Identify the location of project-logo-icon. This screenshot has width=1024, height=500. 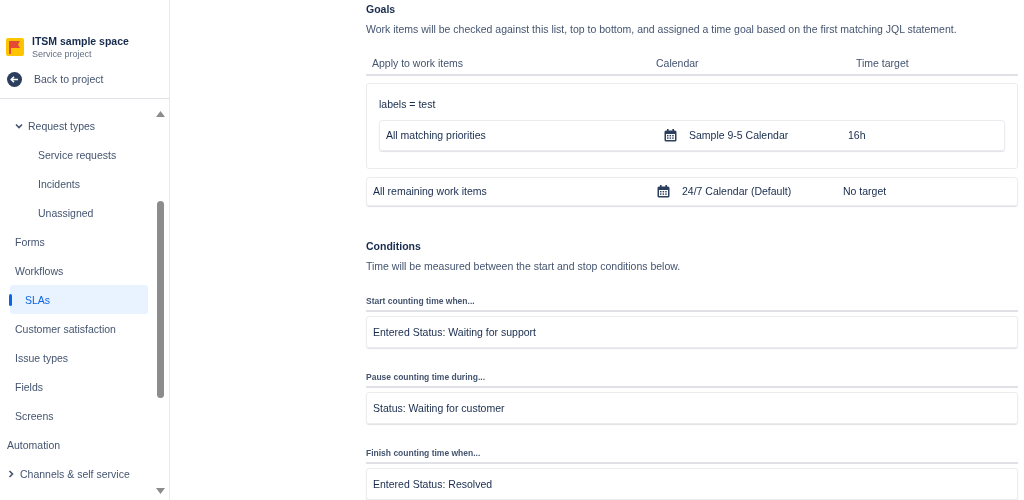
(15, 47).